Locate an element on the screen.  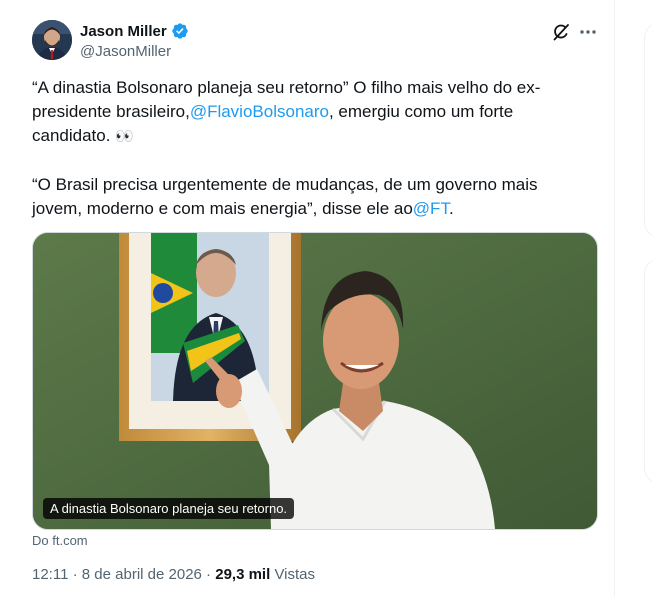
author-name-row: Jason Miller is located at coordinates (134, 31).